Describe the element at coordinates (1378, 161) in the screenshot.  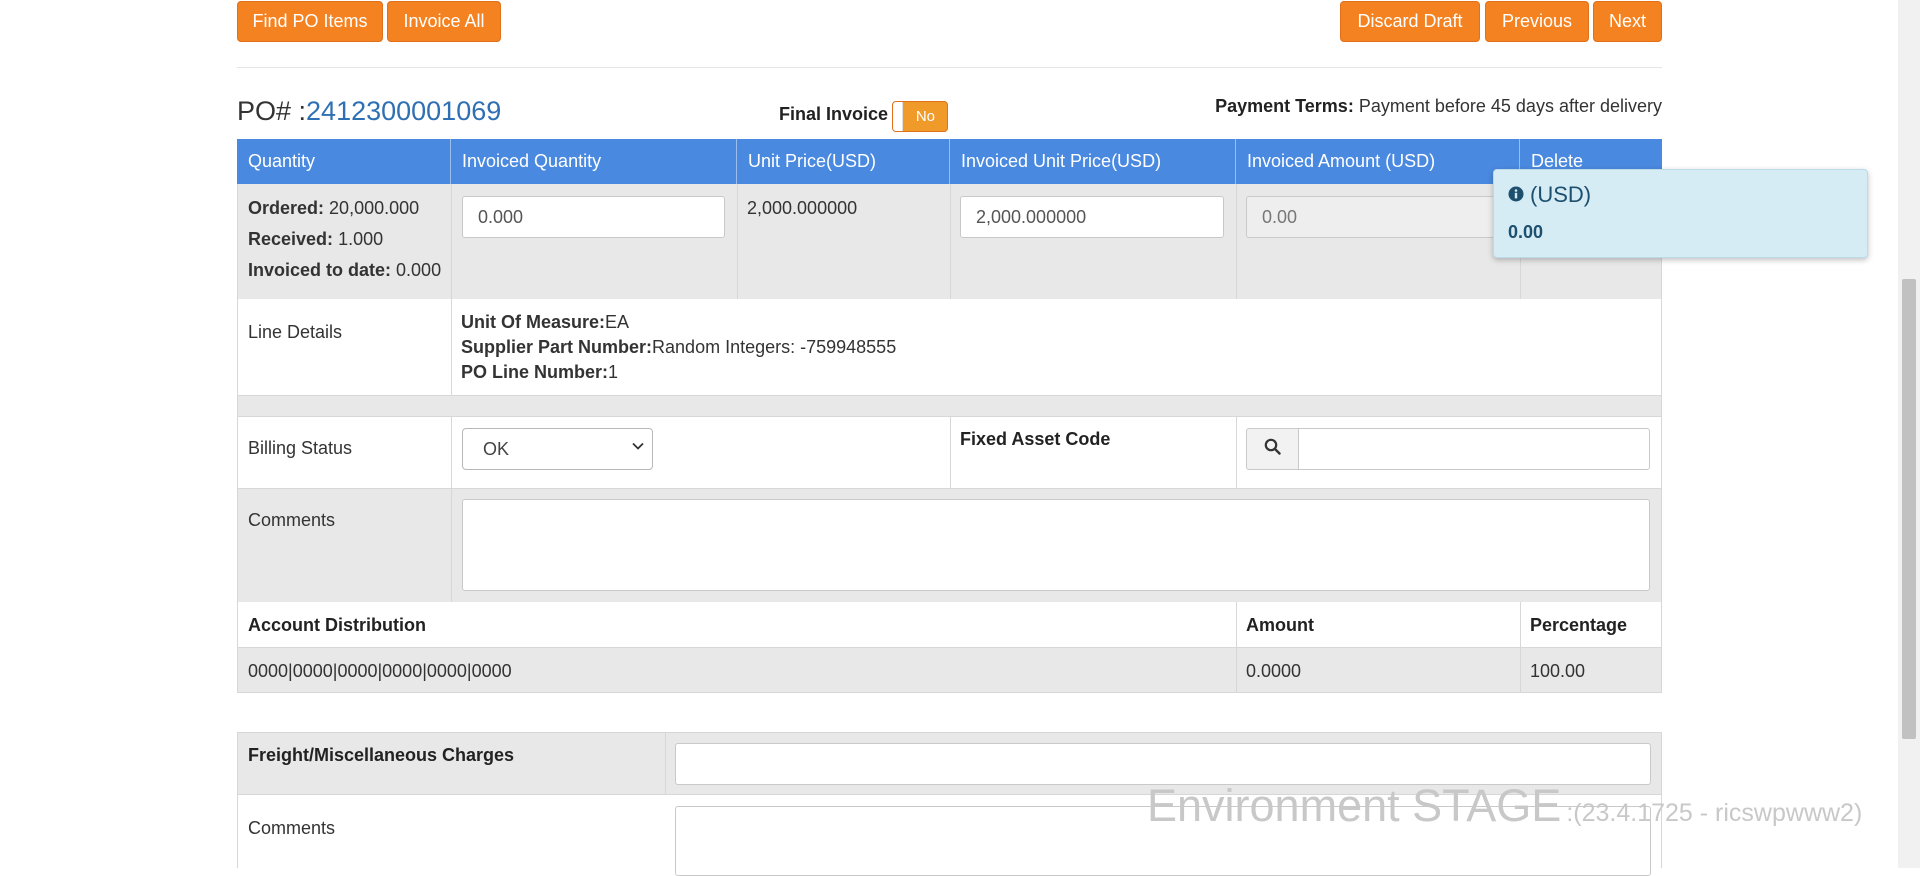
I see `col-invoiced-amount: Invoiced Amount (USD)` at that location.